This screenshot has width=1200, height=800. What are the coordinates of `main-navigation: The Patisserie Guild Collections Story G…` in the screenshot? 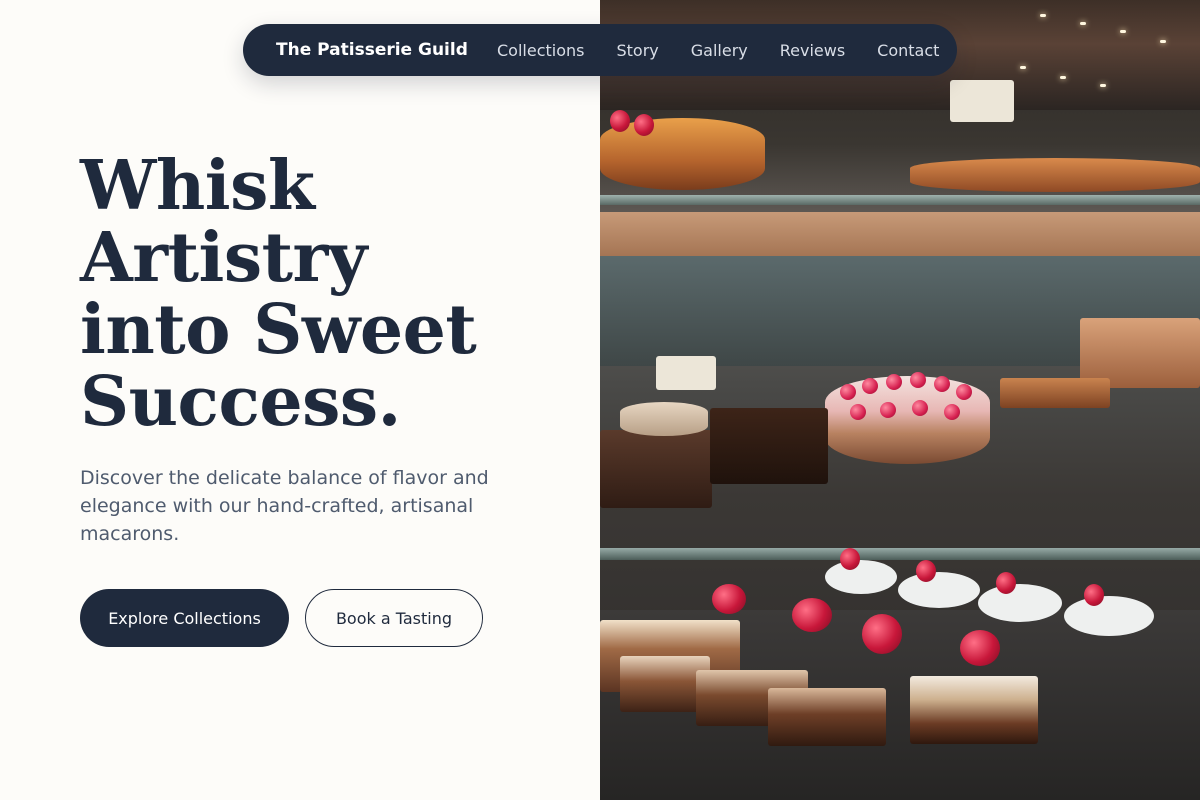 It's located at (600, 50).